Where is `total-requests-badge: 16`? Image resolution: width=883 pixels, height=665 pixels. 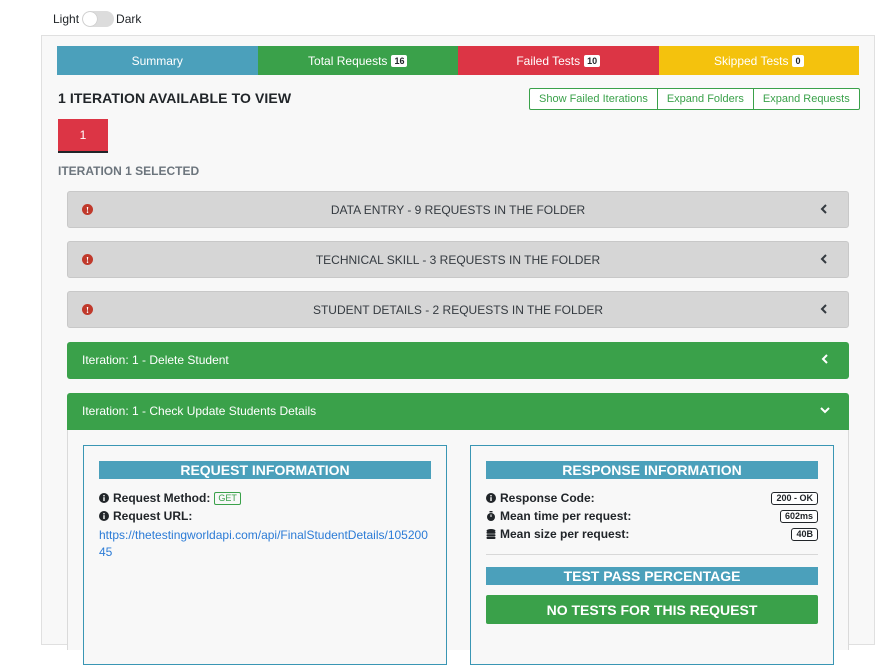 total-requests-badge: 16 is located at coordinates (399, 60).